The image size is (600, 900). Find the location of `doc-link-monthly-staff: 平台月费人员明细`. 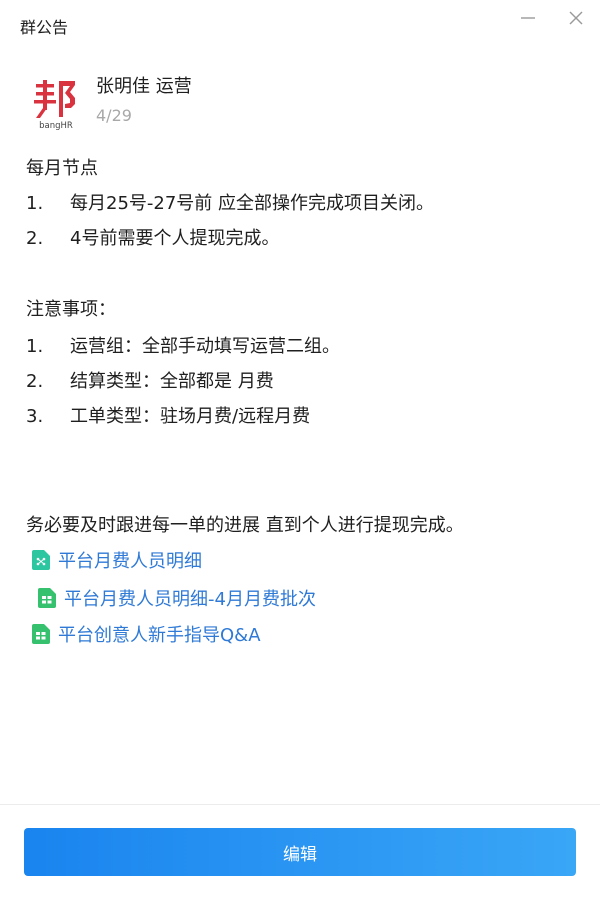

doc-link-monthly-staff: 平台月费人员明细 is located at coordinates (117, 562).